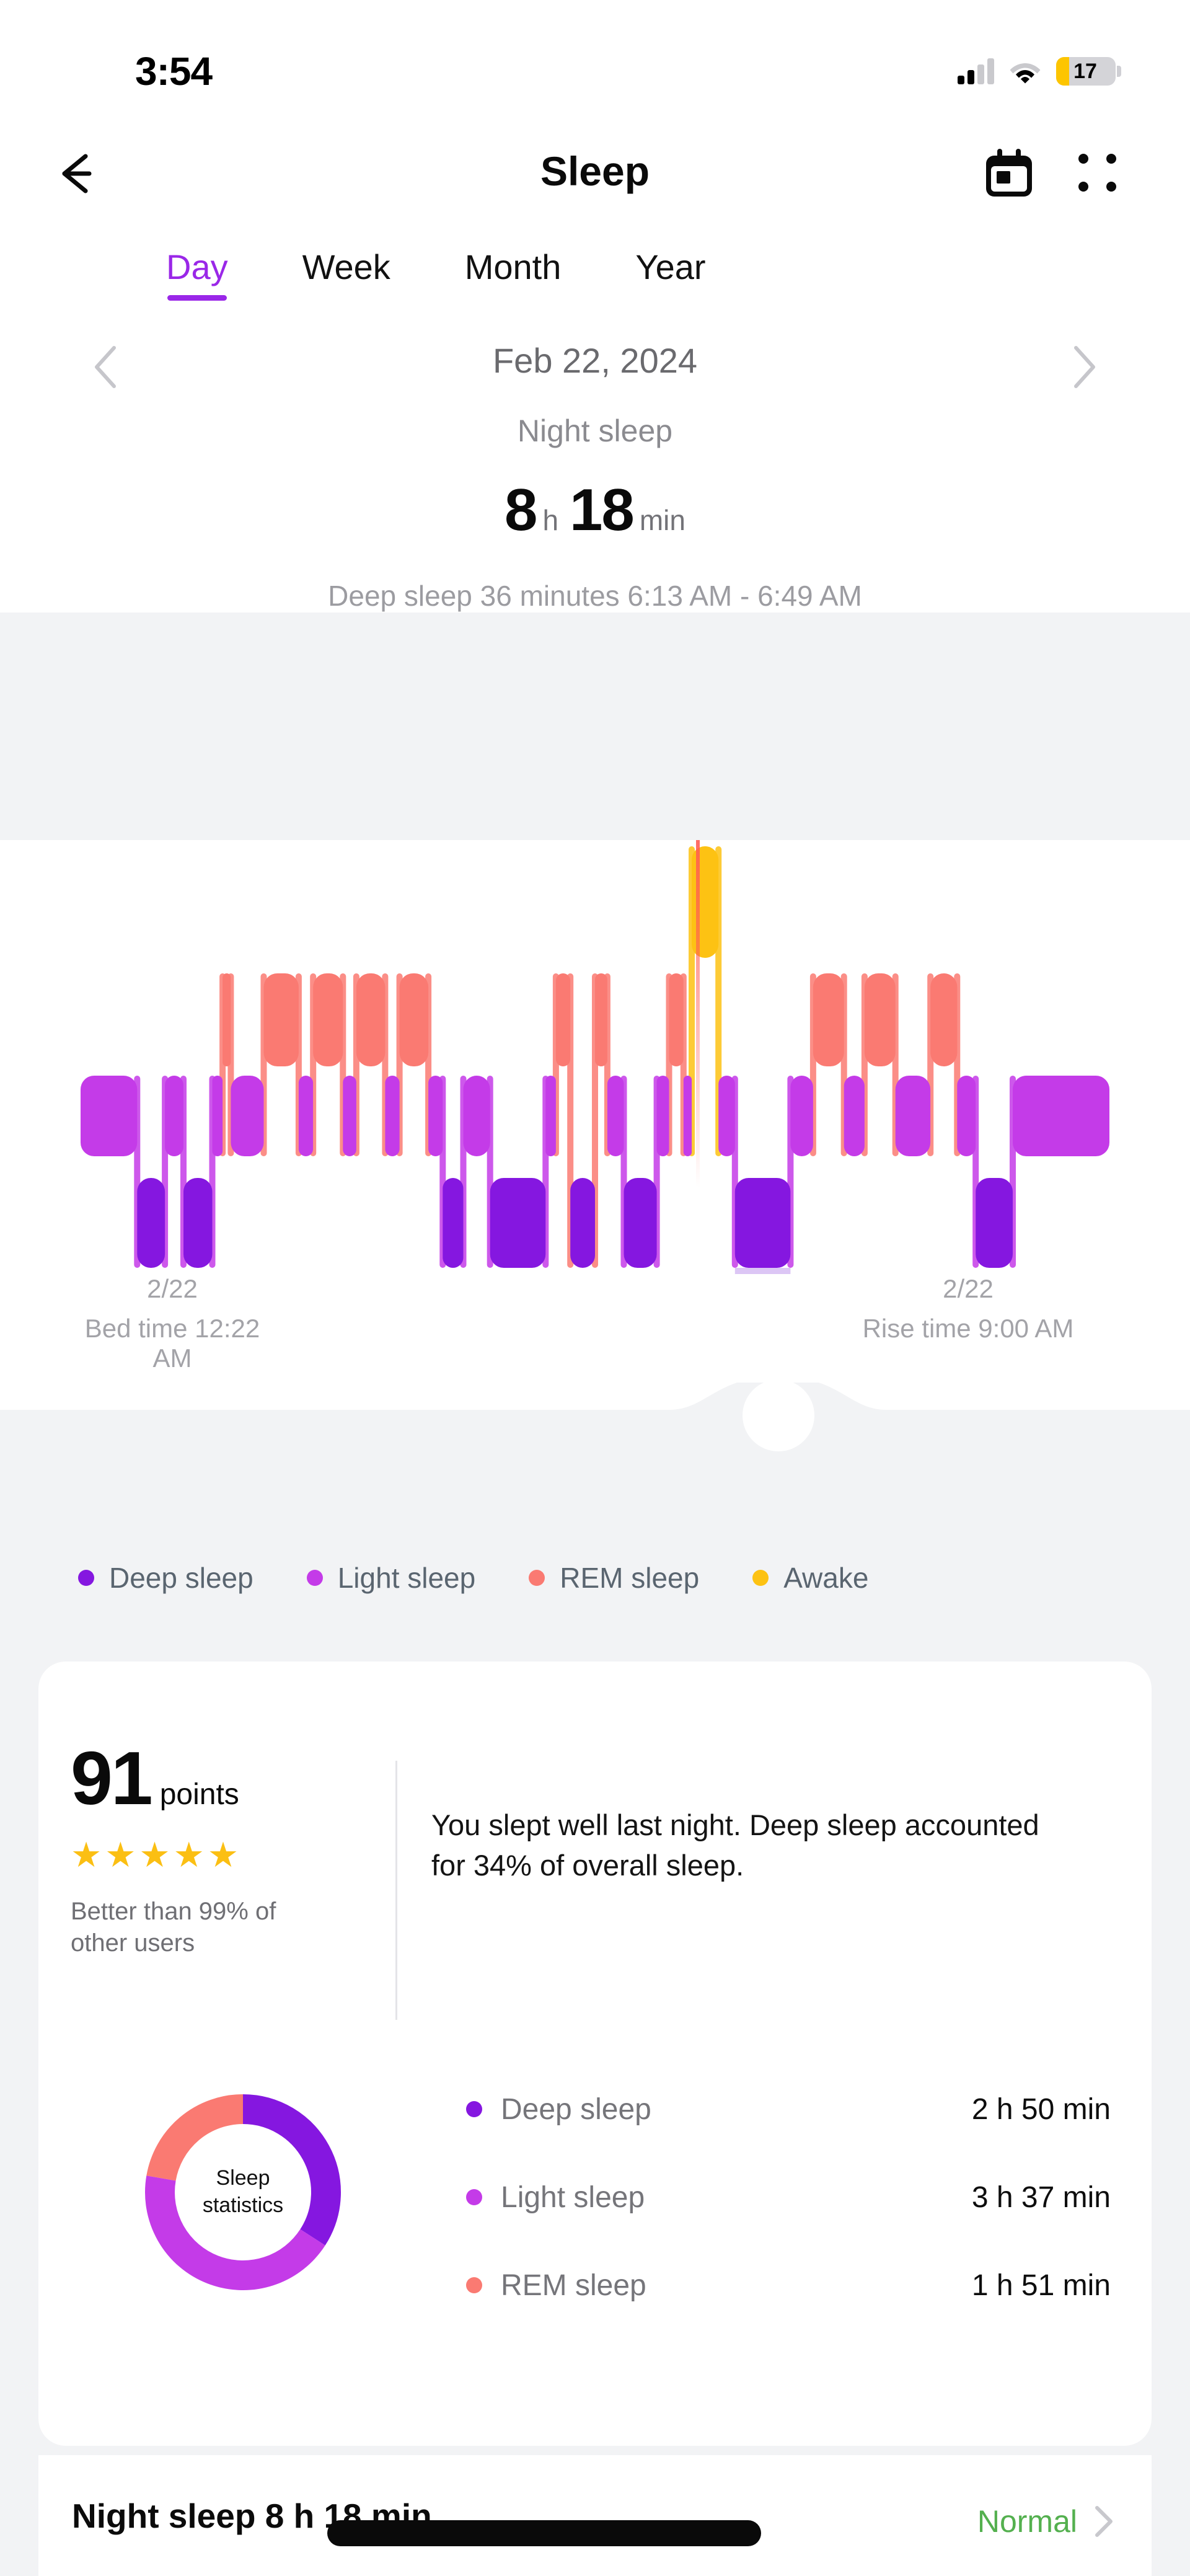  What do you see at coordinates (173, 1927) in the screenshot?
I see `score-comparison: Better than 99% of other users` at bounding box center [173, 1927].